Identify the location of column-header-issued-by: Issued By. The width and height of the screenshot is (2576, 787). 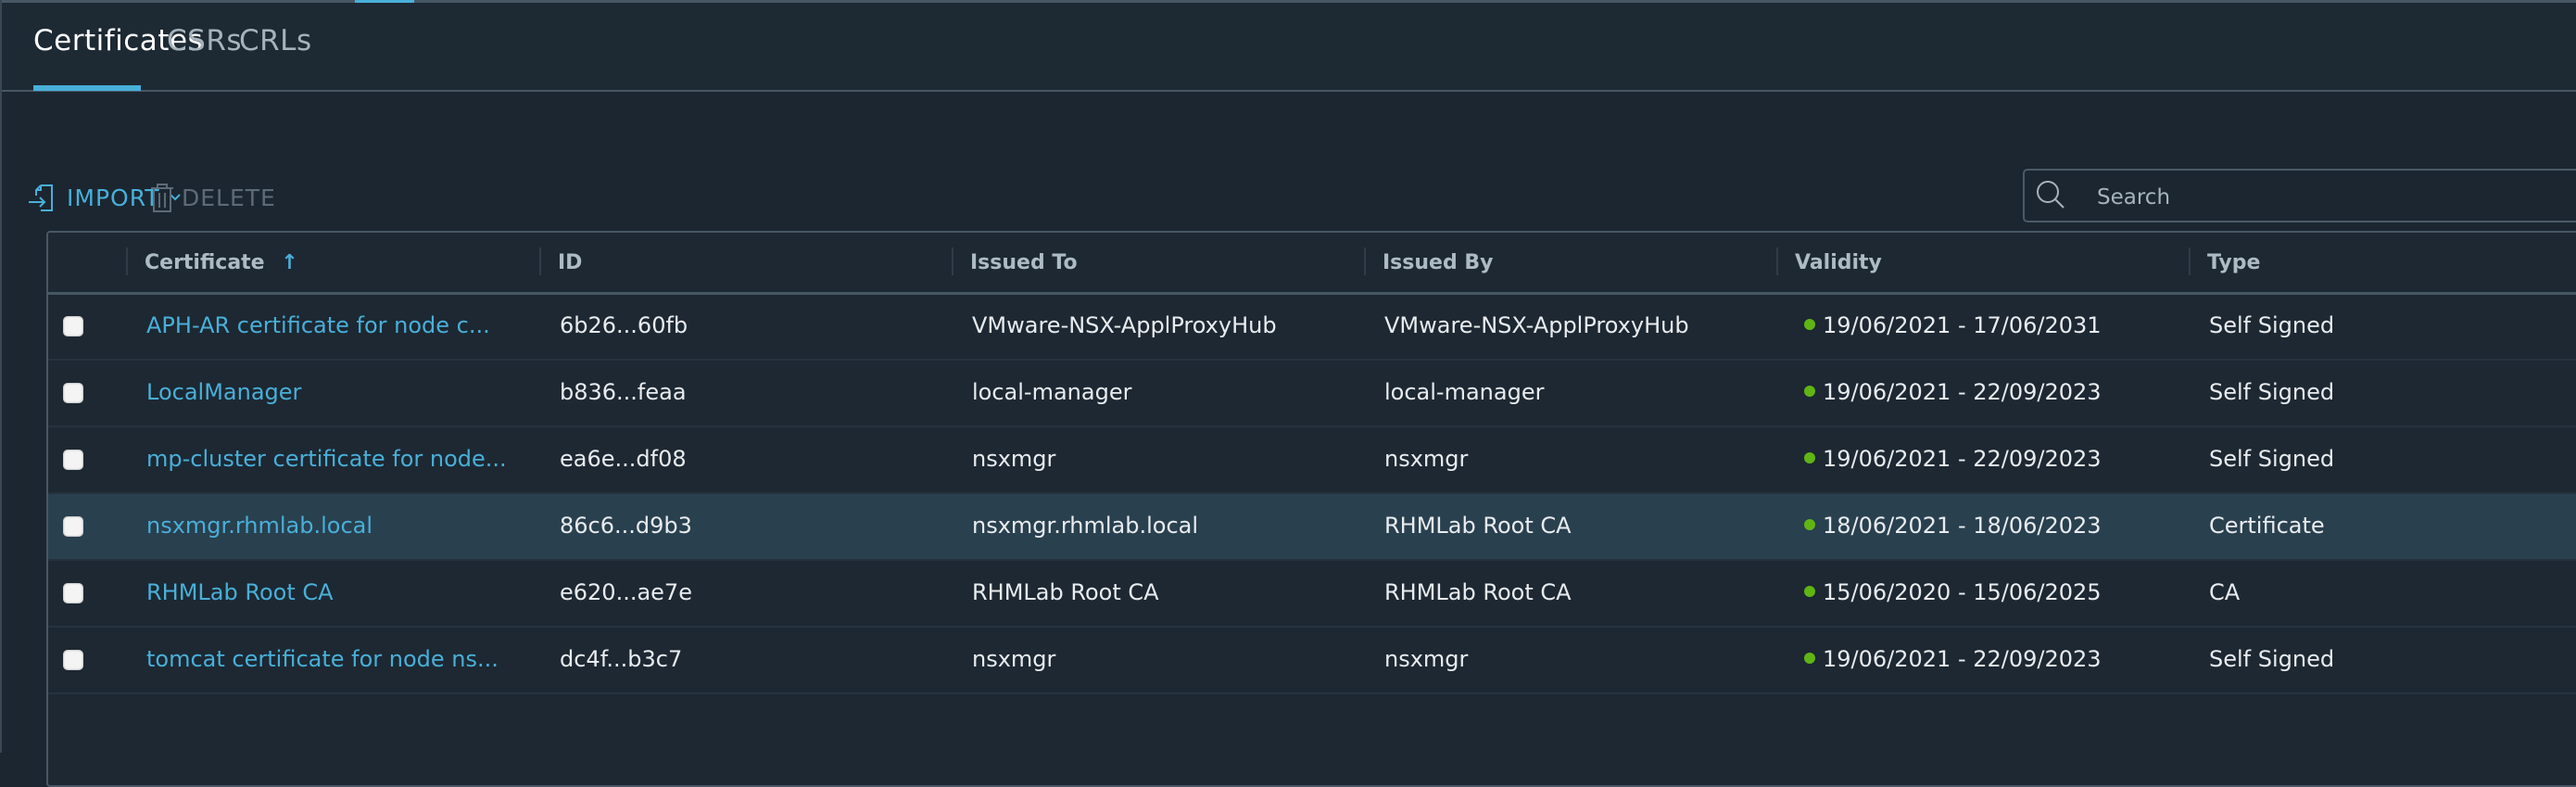
(1438, 262).